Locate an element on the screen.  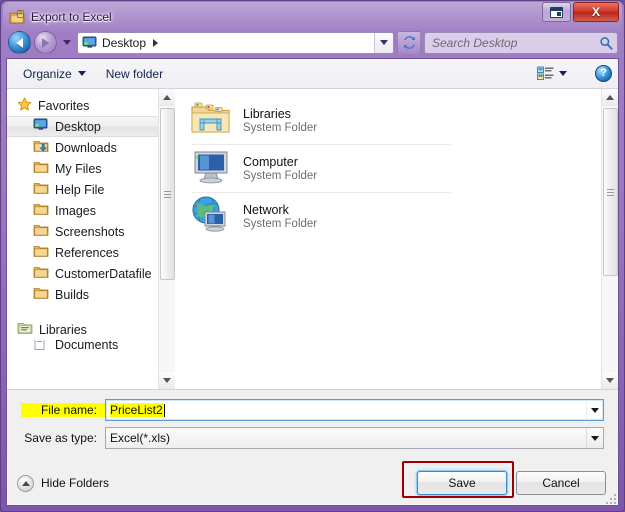
arrow-right-icon is located at coordinates (45, 42).